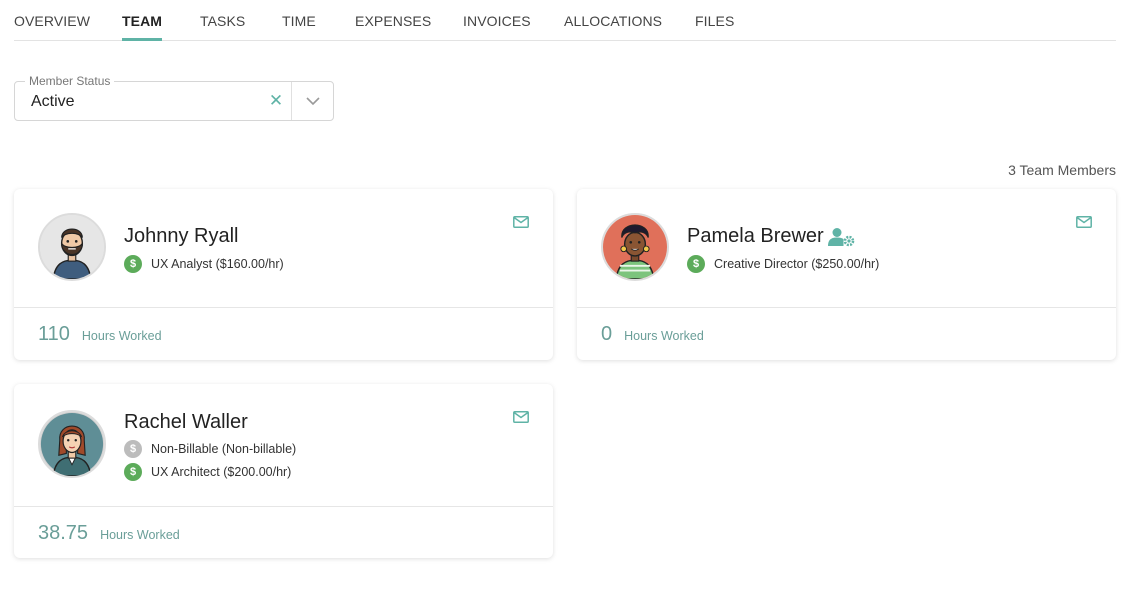 The image size is (1134, 606). I want to click on member-role: $ Non-Billable (Non-billable), so click(210, 449).